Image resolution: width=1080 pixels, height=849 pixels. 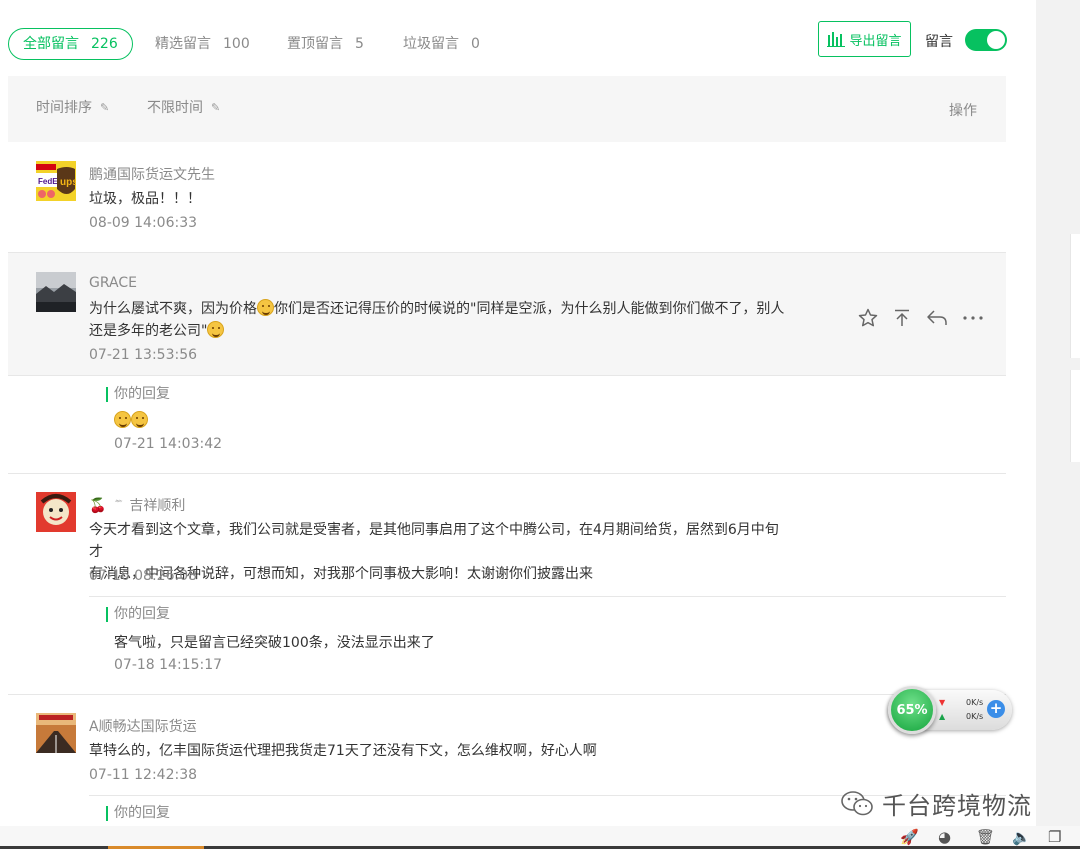 I want to click on comment-text: 你们是否还记得压价的时候说的"同样是空派，为什么别人能做到你们做不了，别人, so click(x=529, y=309).